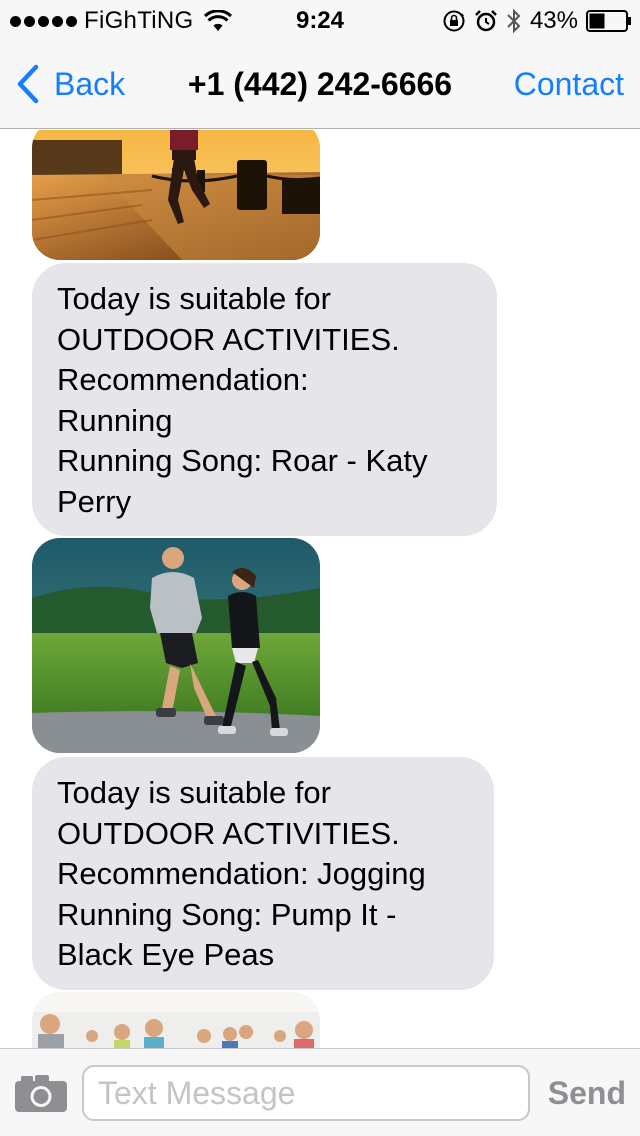  Describe the element at coordinates (176, 195) in the screenshot. I see `running-sunset-photo` at that location.